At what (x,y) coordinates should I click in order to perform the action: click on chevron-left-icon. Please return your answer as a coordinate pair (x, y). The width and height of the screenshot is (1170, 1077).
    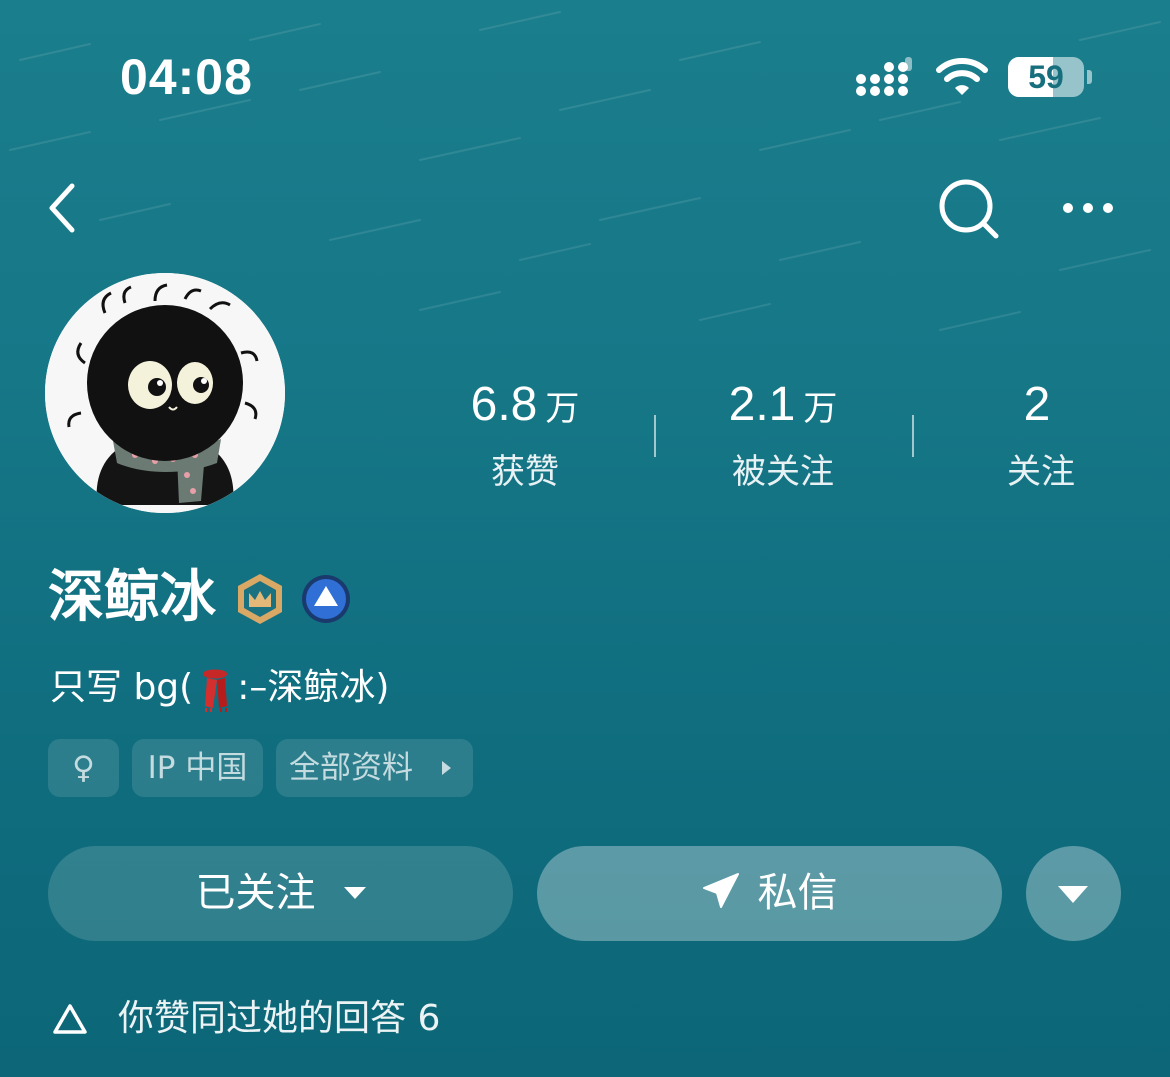
    Looking at the image, I should click on (65, 208).